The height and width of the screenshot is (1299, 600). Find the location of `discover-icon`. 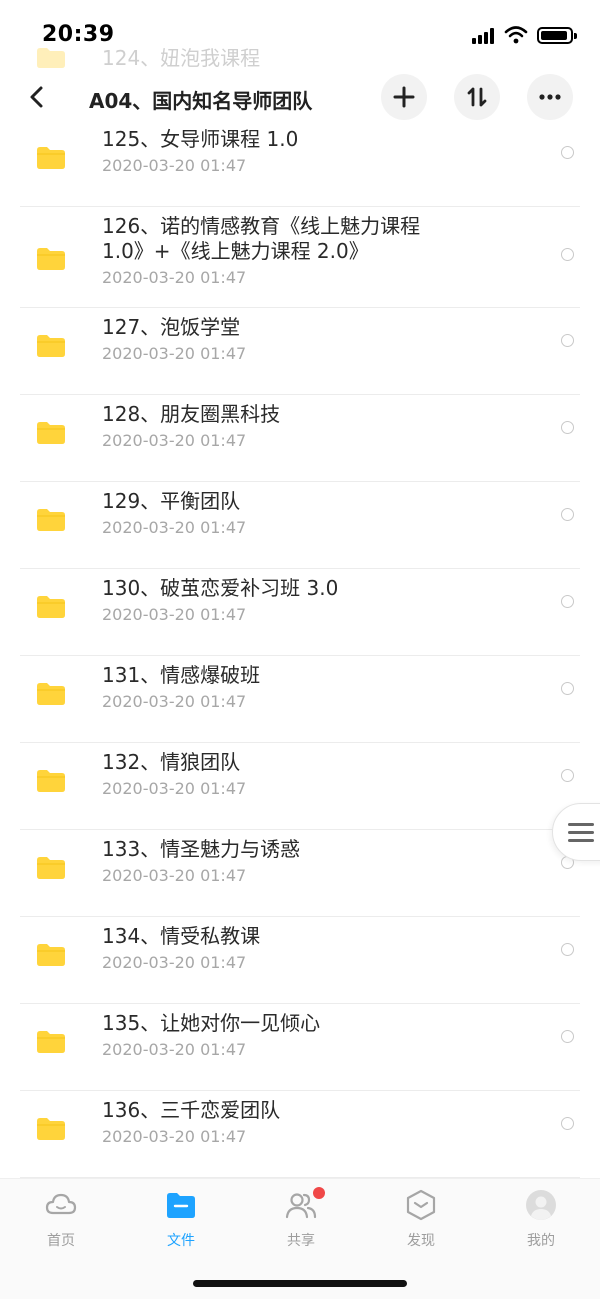

discover-icon is located at coordinates (421, 1205).